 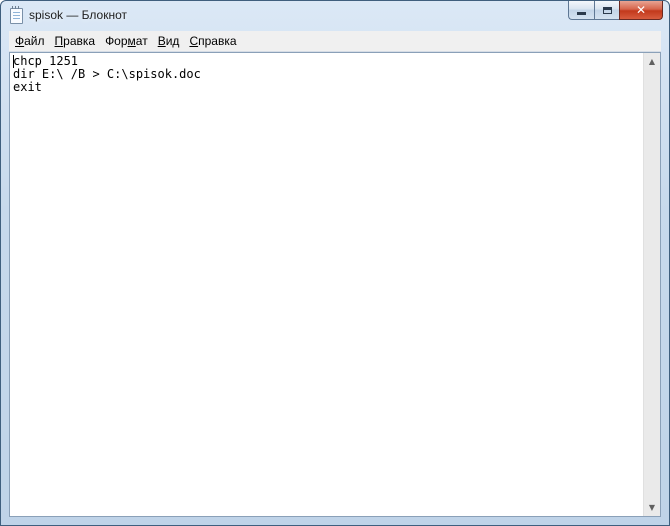 What do you see at coordinates (335, 41) in the screenshot?
I see `menu-bar: Файл Правка Формат Вид Справка` at bounding box center [335, 41].